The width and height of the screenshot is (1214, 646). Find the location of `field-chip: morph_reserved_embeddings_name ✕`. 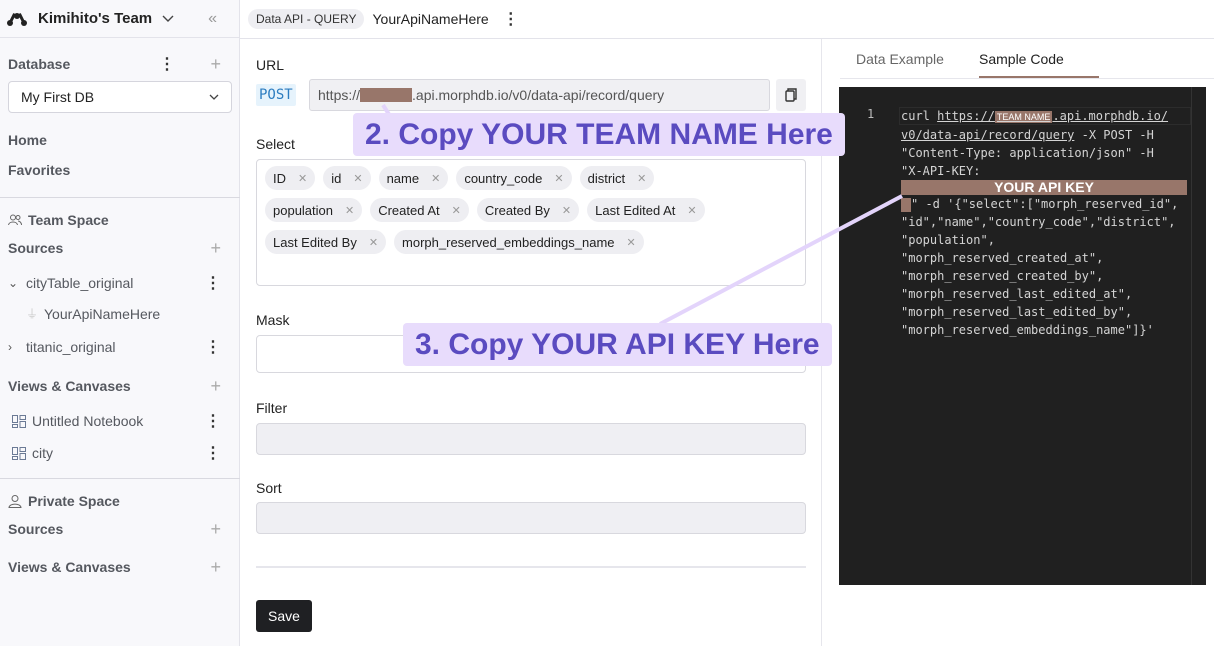

field-chip: morph_reserved_embeddings_name ✕ is located at coordinates (519, 242).